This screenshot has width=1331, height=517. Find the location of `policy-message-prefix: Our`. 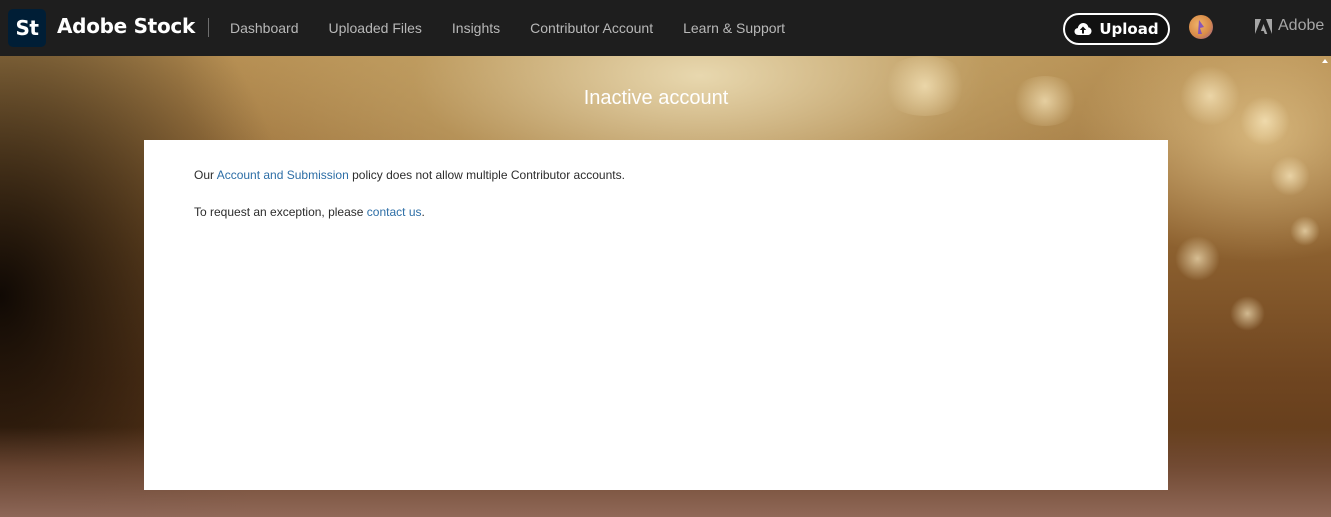

policy-message-prefix: Our is located at coordinates (204, 175).